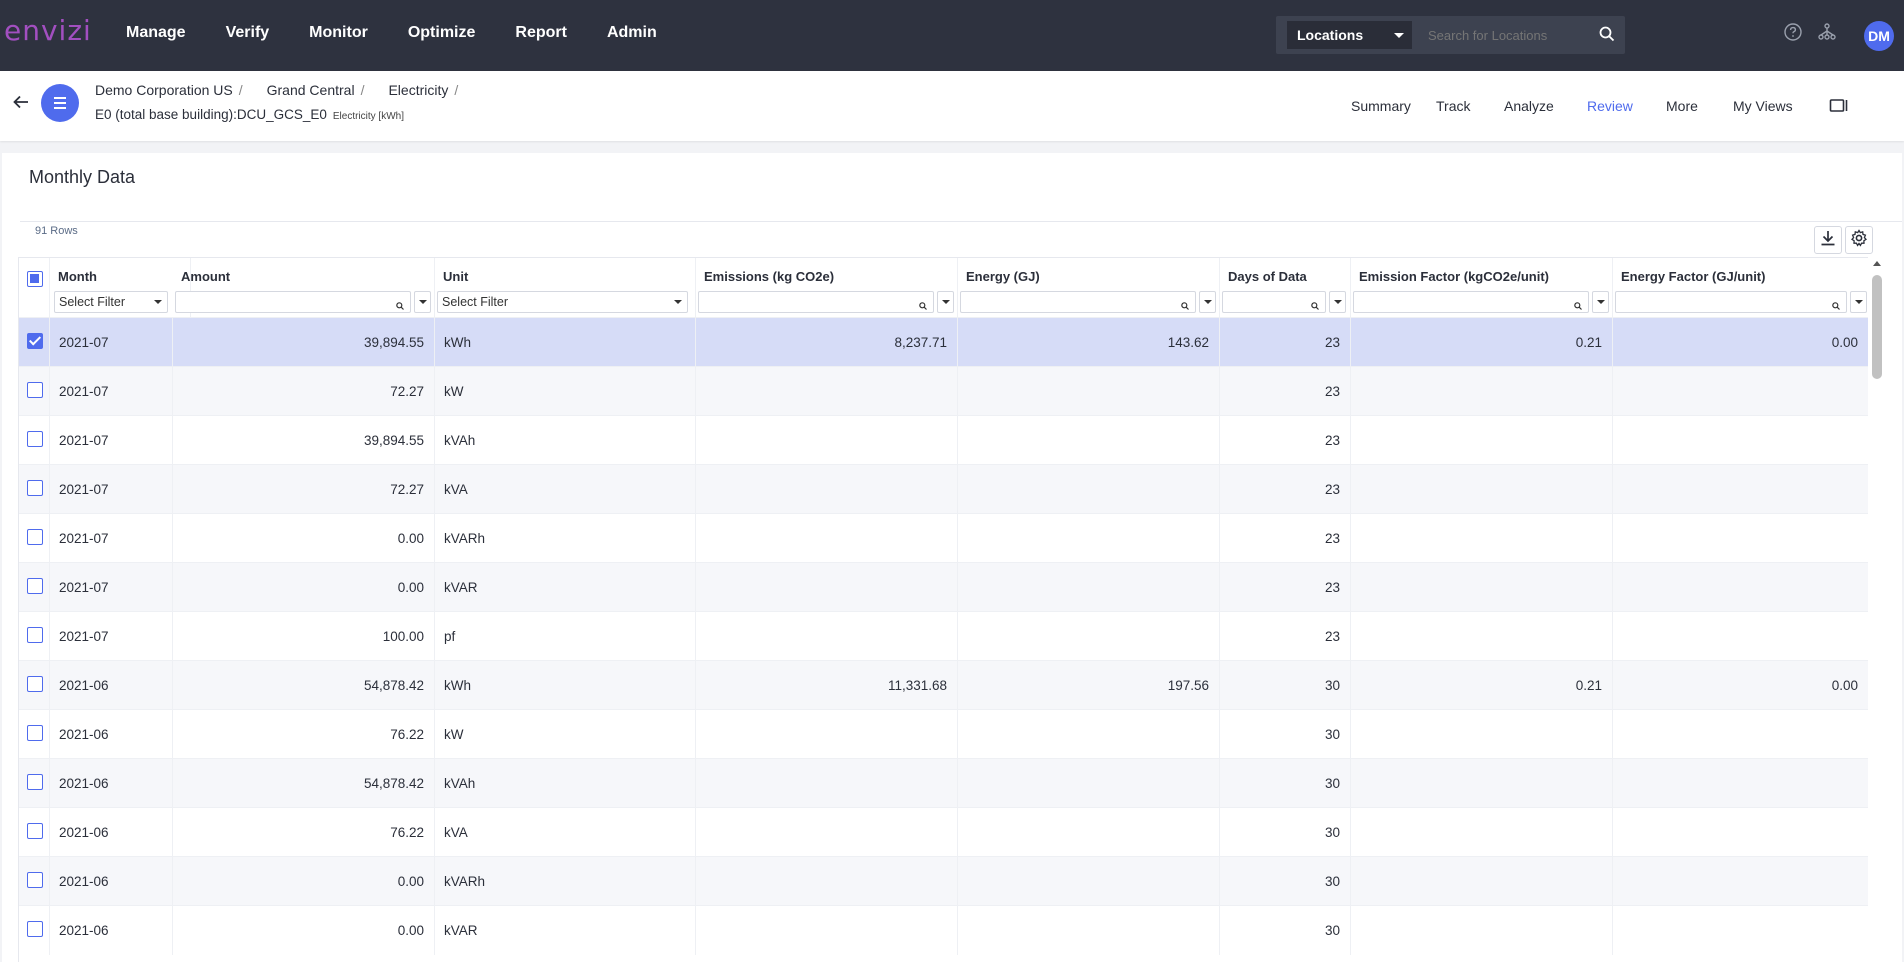 Image resolution: width=1904 pixels, height=962 pixels. What do you see at coordinates (1267, 276) in the screenshot?
I see `column-header-days: Days of Data` at bounding box center [1267, 276].